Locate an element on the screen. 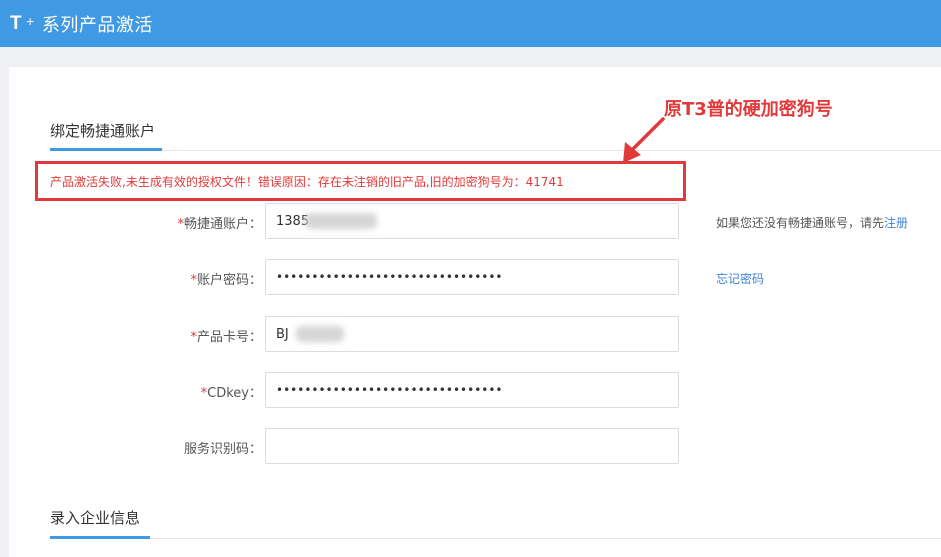 Image resolution: width=941 pixels, height=557 pixels. section-title-account: 绑定畅捷通账户 is located at coordinates (103, 131).